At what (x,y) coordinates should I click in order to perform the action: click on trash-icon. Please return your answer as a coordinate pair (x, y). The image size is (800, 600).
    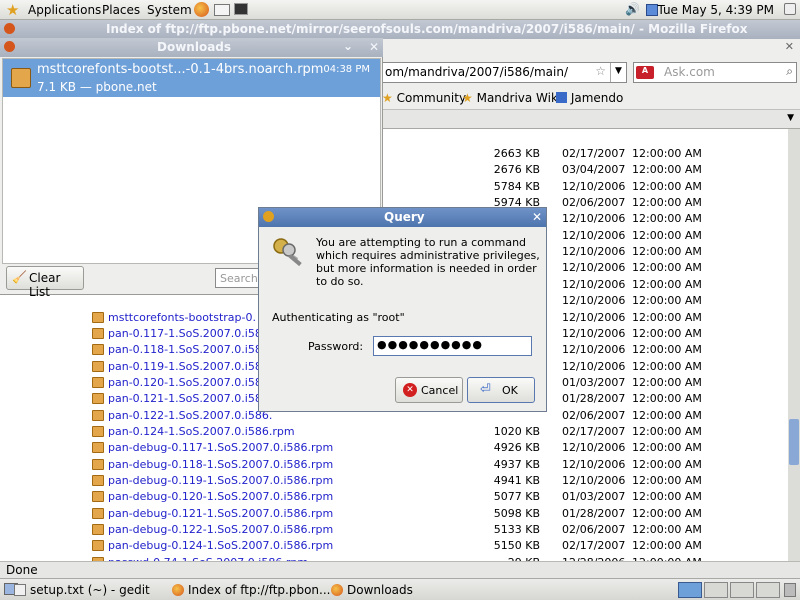
    Looking at the image, I should click on (790, 590).